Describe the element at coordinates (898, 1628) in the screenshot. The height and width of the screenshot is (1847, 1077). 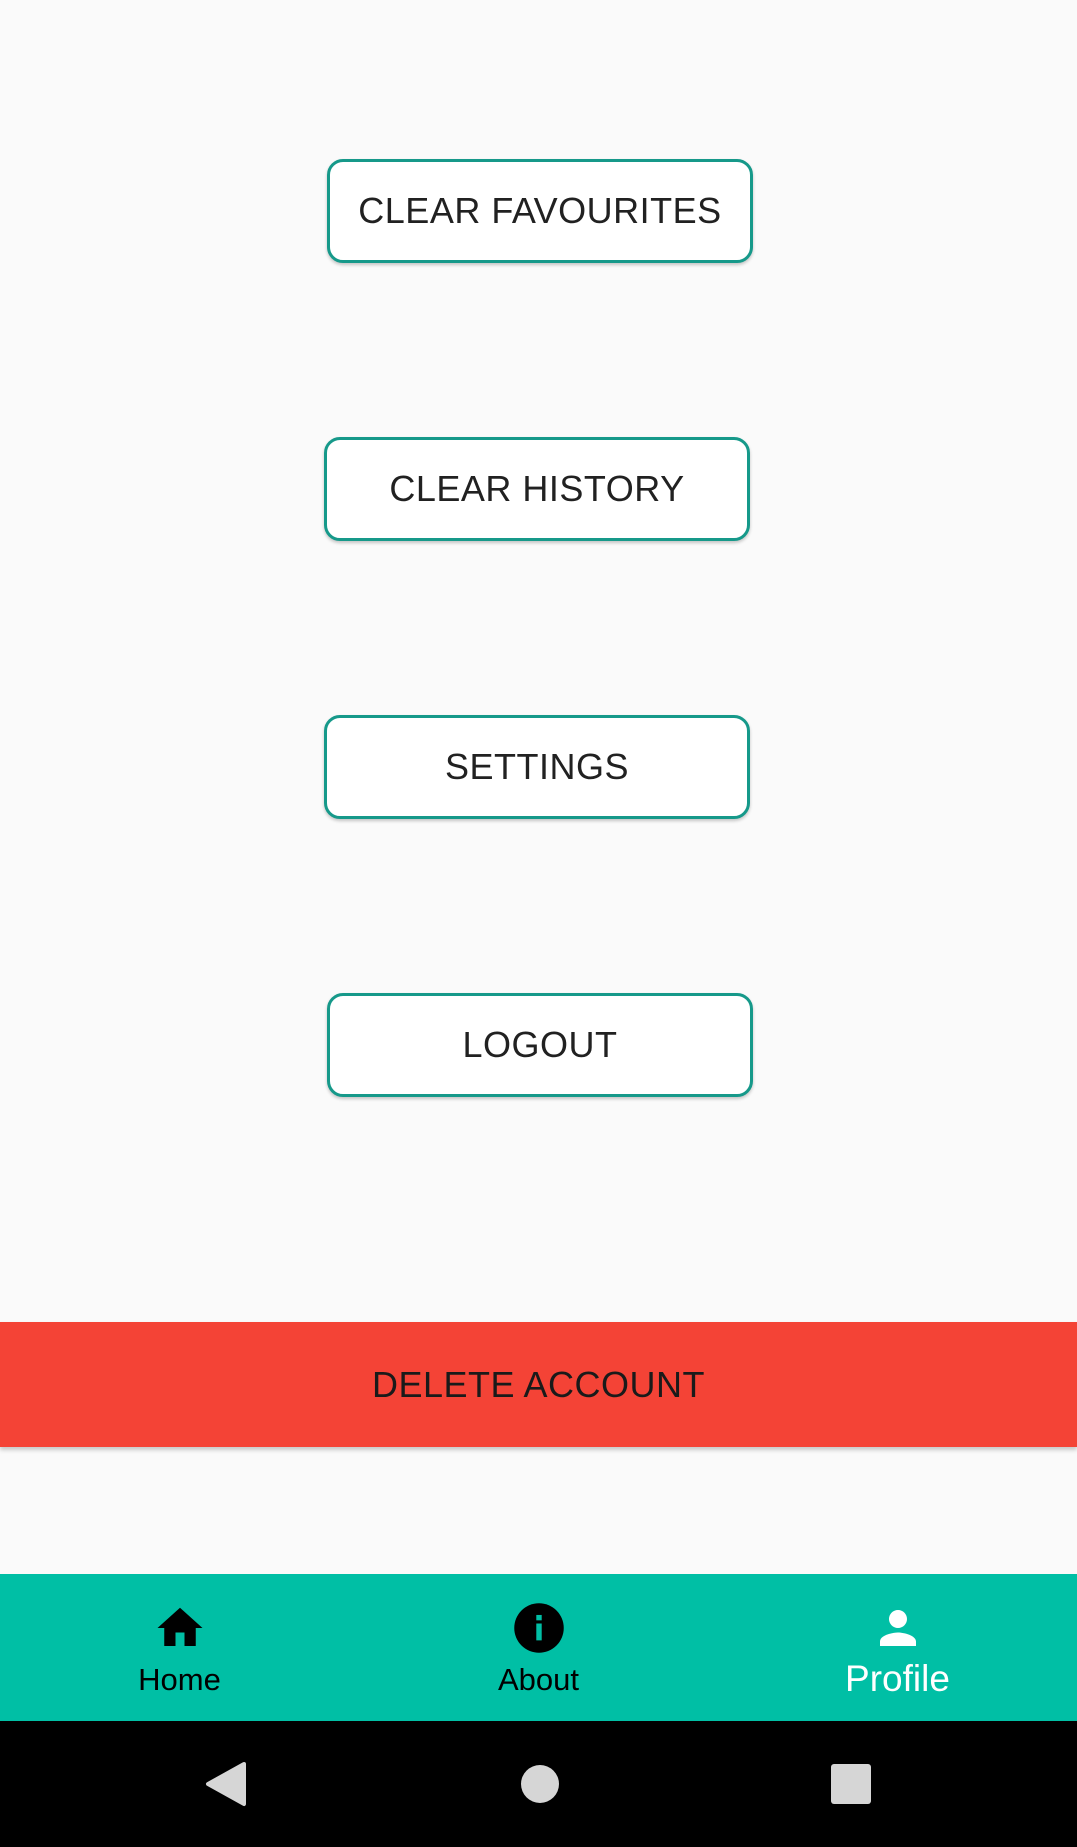
I see `person-icon` at that location.